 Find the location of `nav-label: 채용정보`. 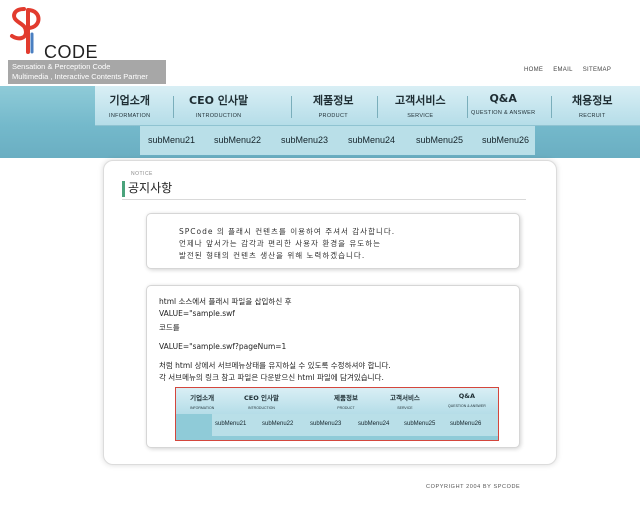

nav-label: 채용정보 is located at coordinates (592, 100).